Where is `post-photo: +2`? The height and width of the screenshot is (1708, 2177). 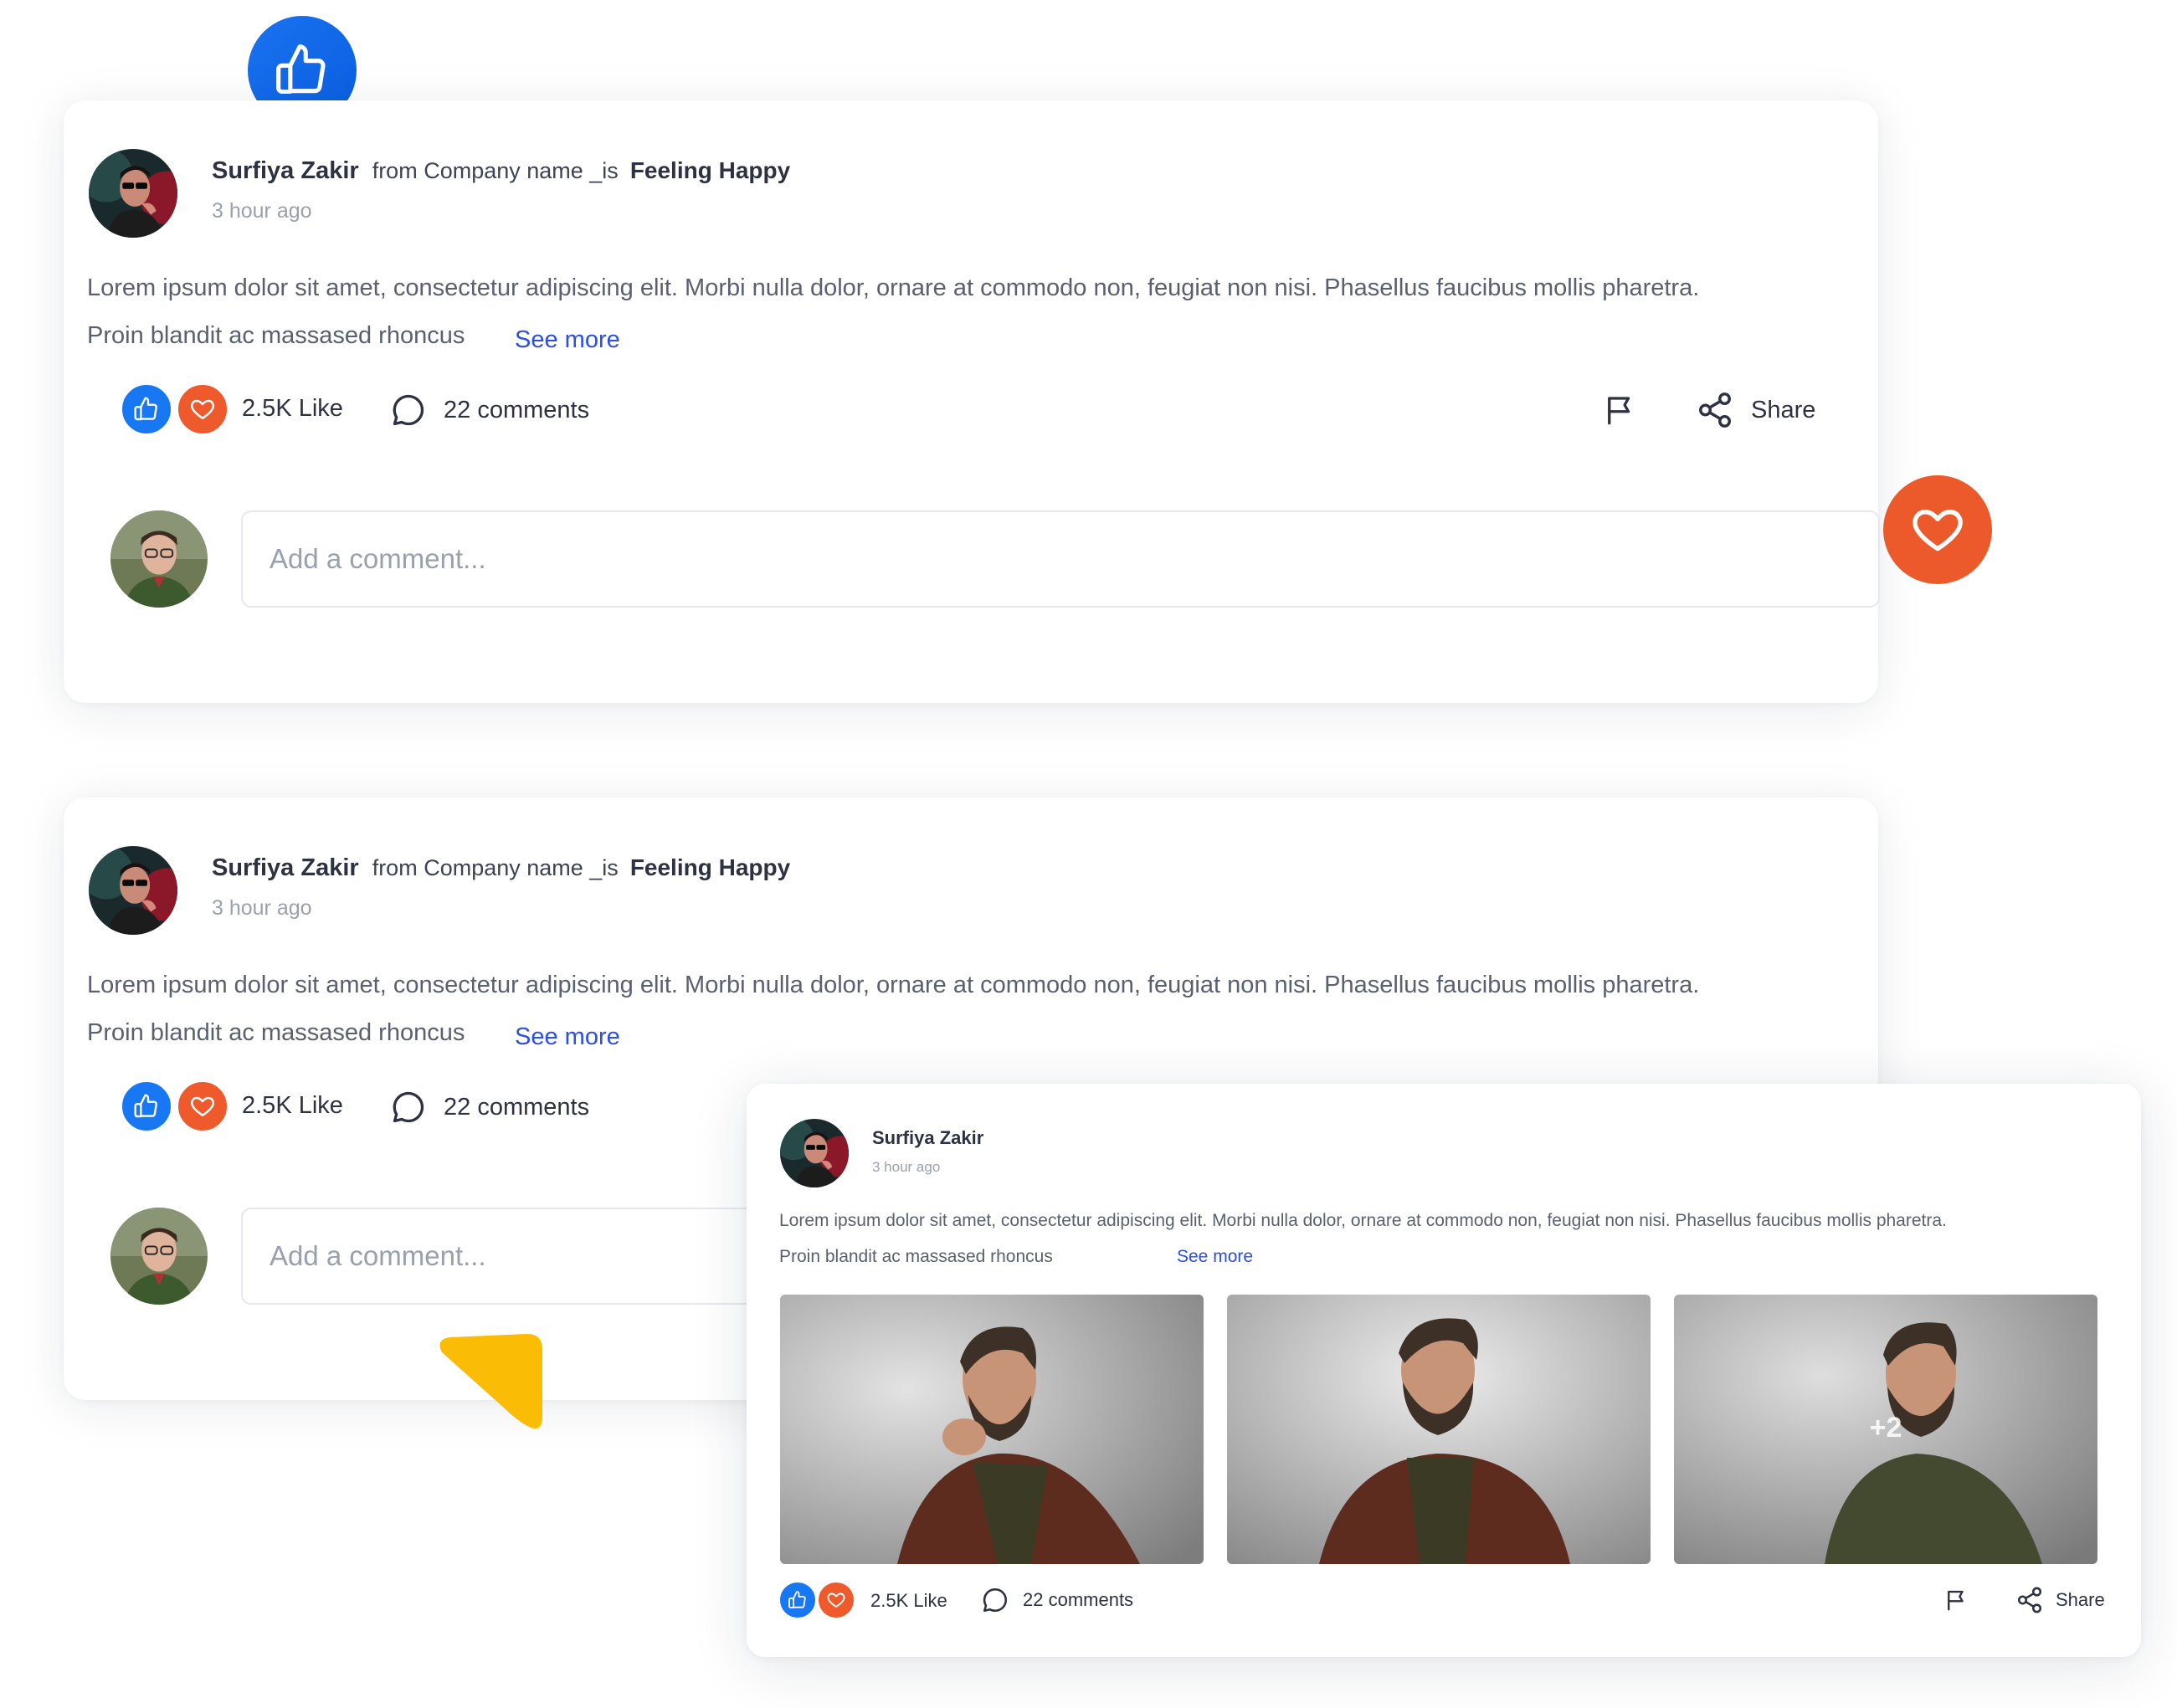
post-photo: +2 is located at coordinates (1886, 1429).